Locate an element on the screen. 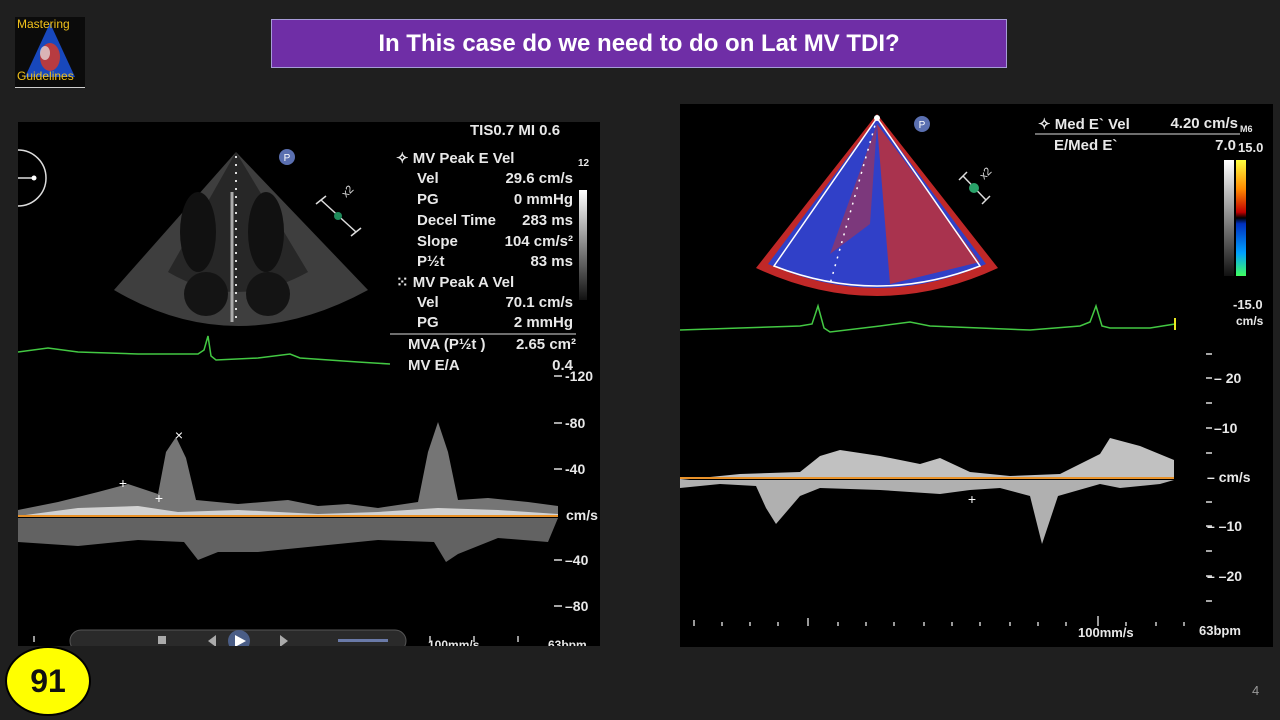 The height and width of the screenshot is (720, 1280). right-scale-unit: – cm/s is located at coordinates (1229, 477).